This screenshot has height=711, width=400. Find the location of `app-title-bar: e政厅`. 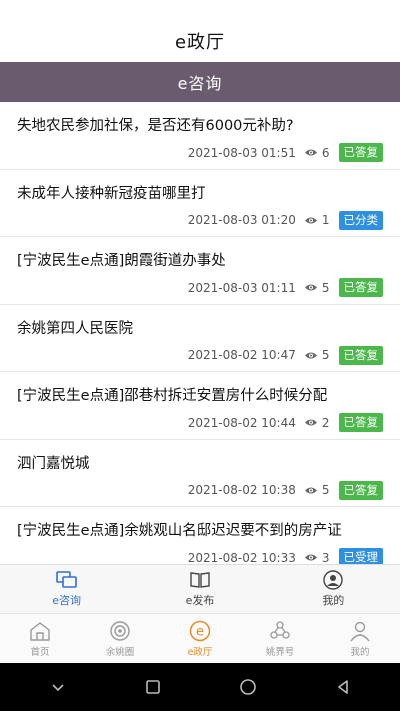

app-title-bar: e政厅 is located at coordinates (200, 31).